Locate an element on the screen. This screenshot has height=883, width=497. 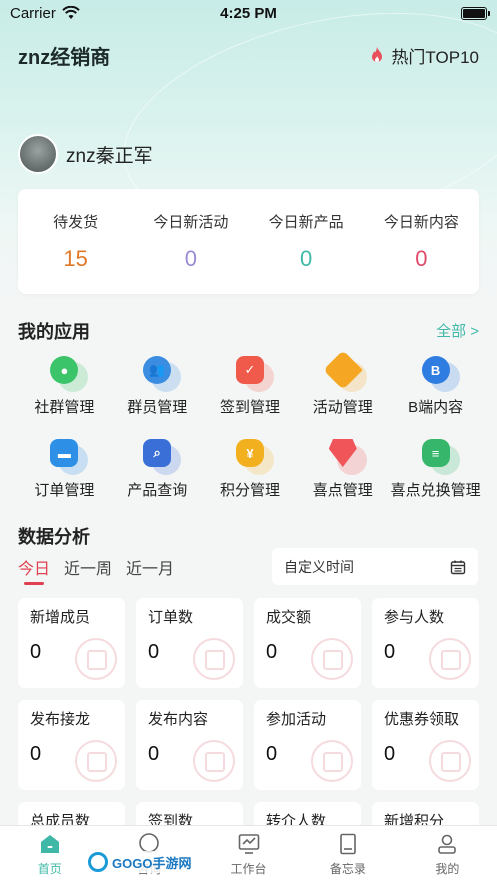
app-orders: ▬ 订单管理 is located at coordinates (64, 467).